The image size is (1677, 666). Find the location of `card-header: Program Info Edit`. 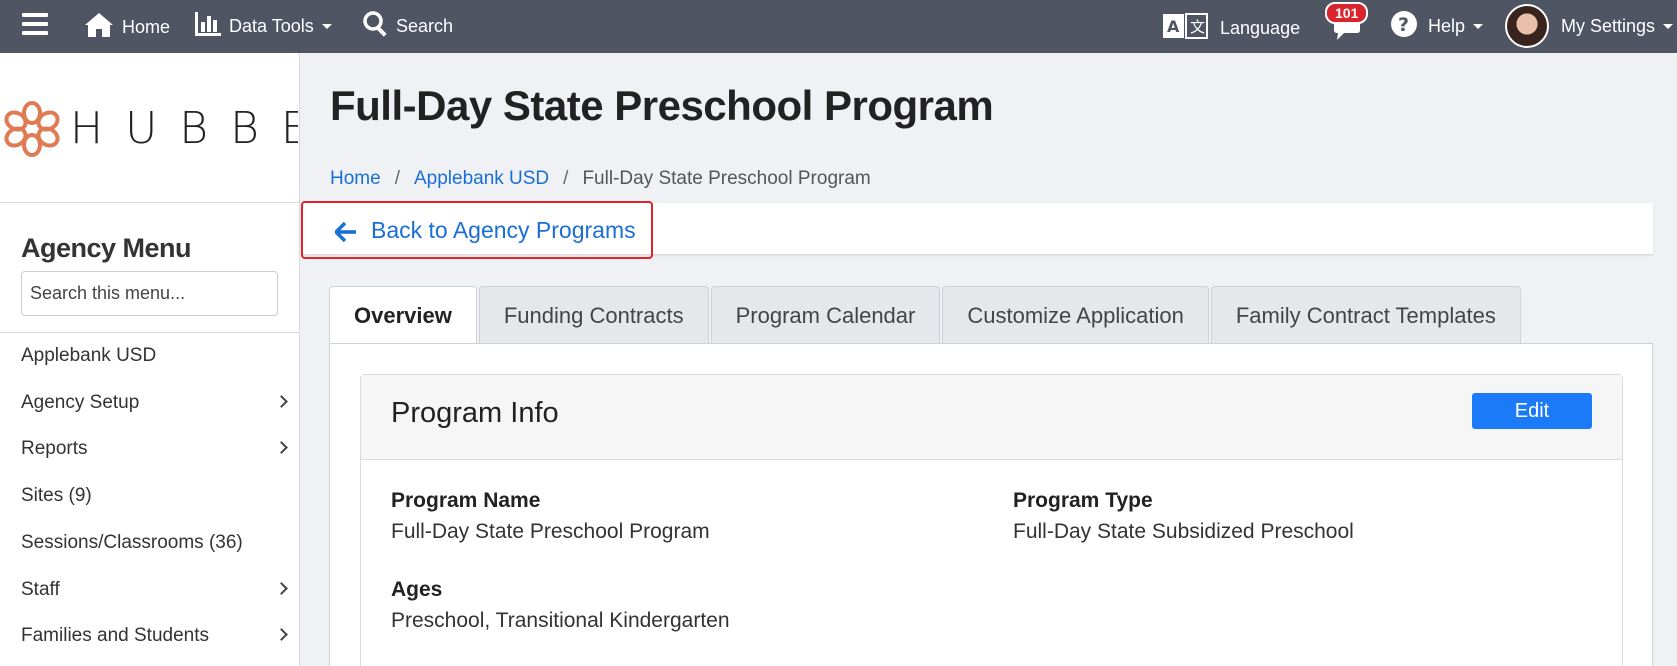

card-header: Program Info Edit is located at coordinates (991, 417).